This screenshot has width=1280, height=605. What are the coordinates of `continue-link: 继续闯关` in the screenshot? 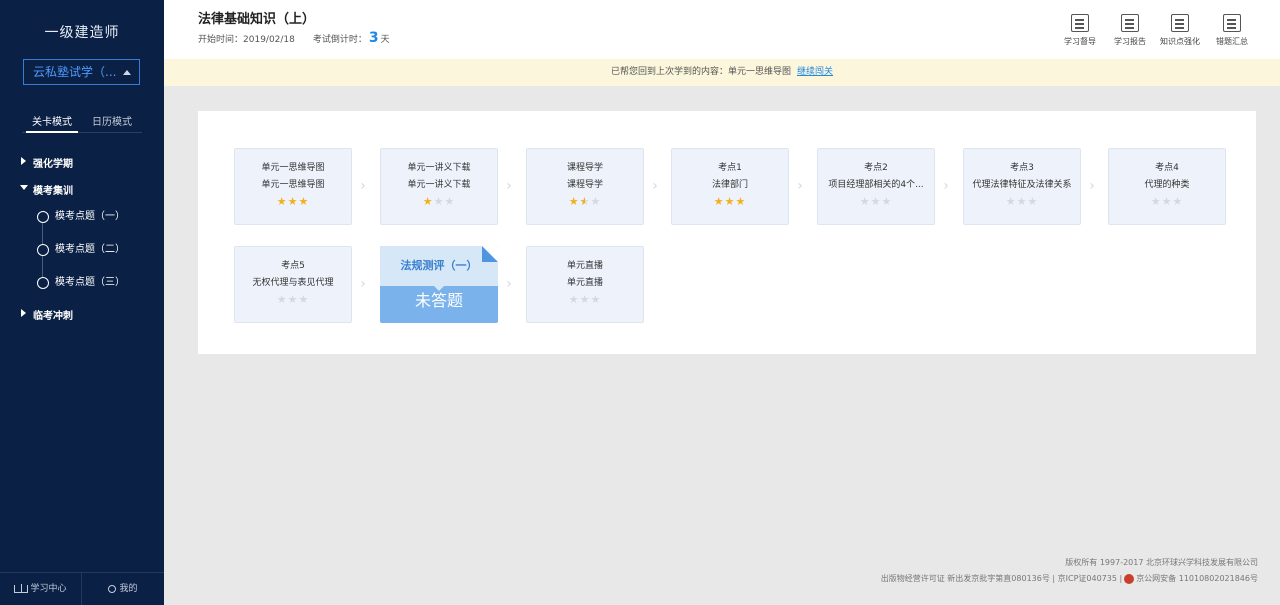 It's located at (815, 72).